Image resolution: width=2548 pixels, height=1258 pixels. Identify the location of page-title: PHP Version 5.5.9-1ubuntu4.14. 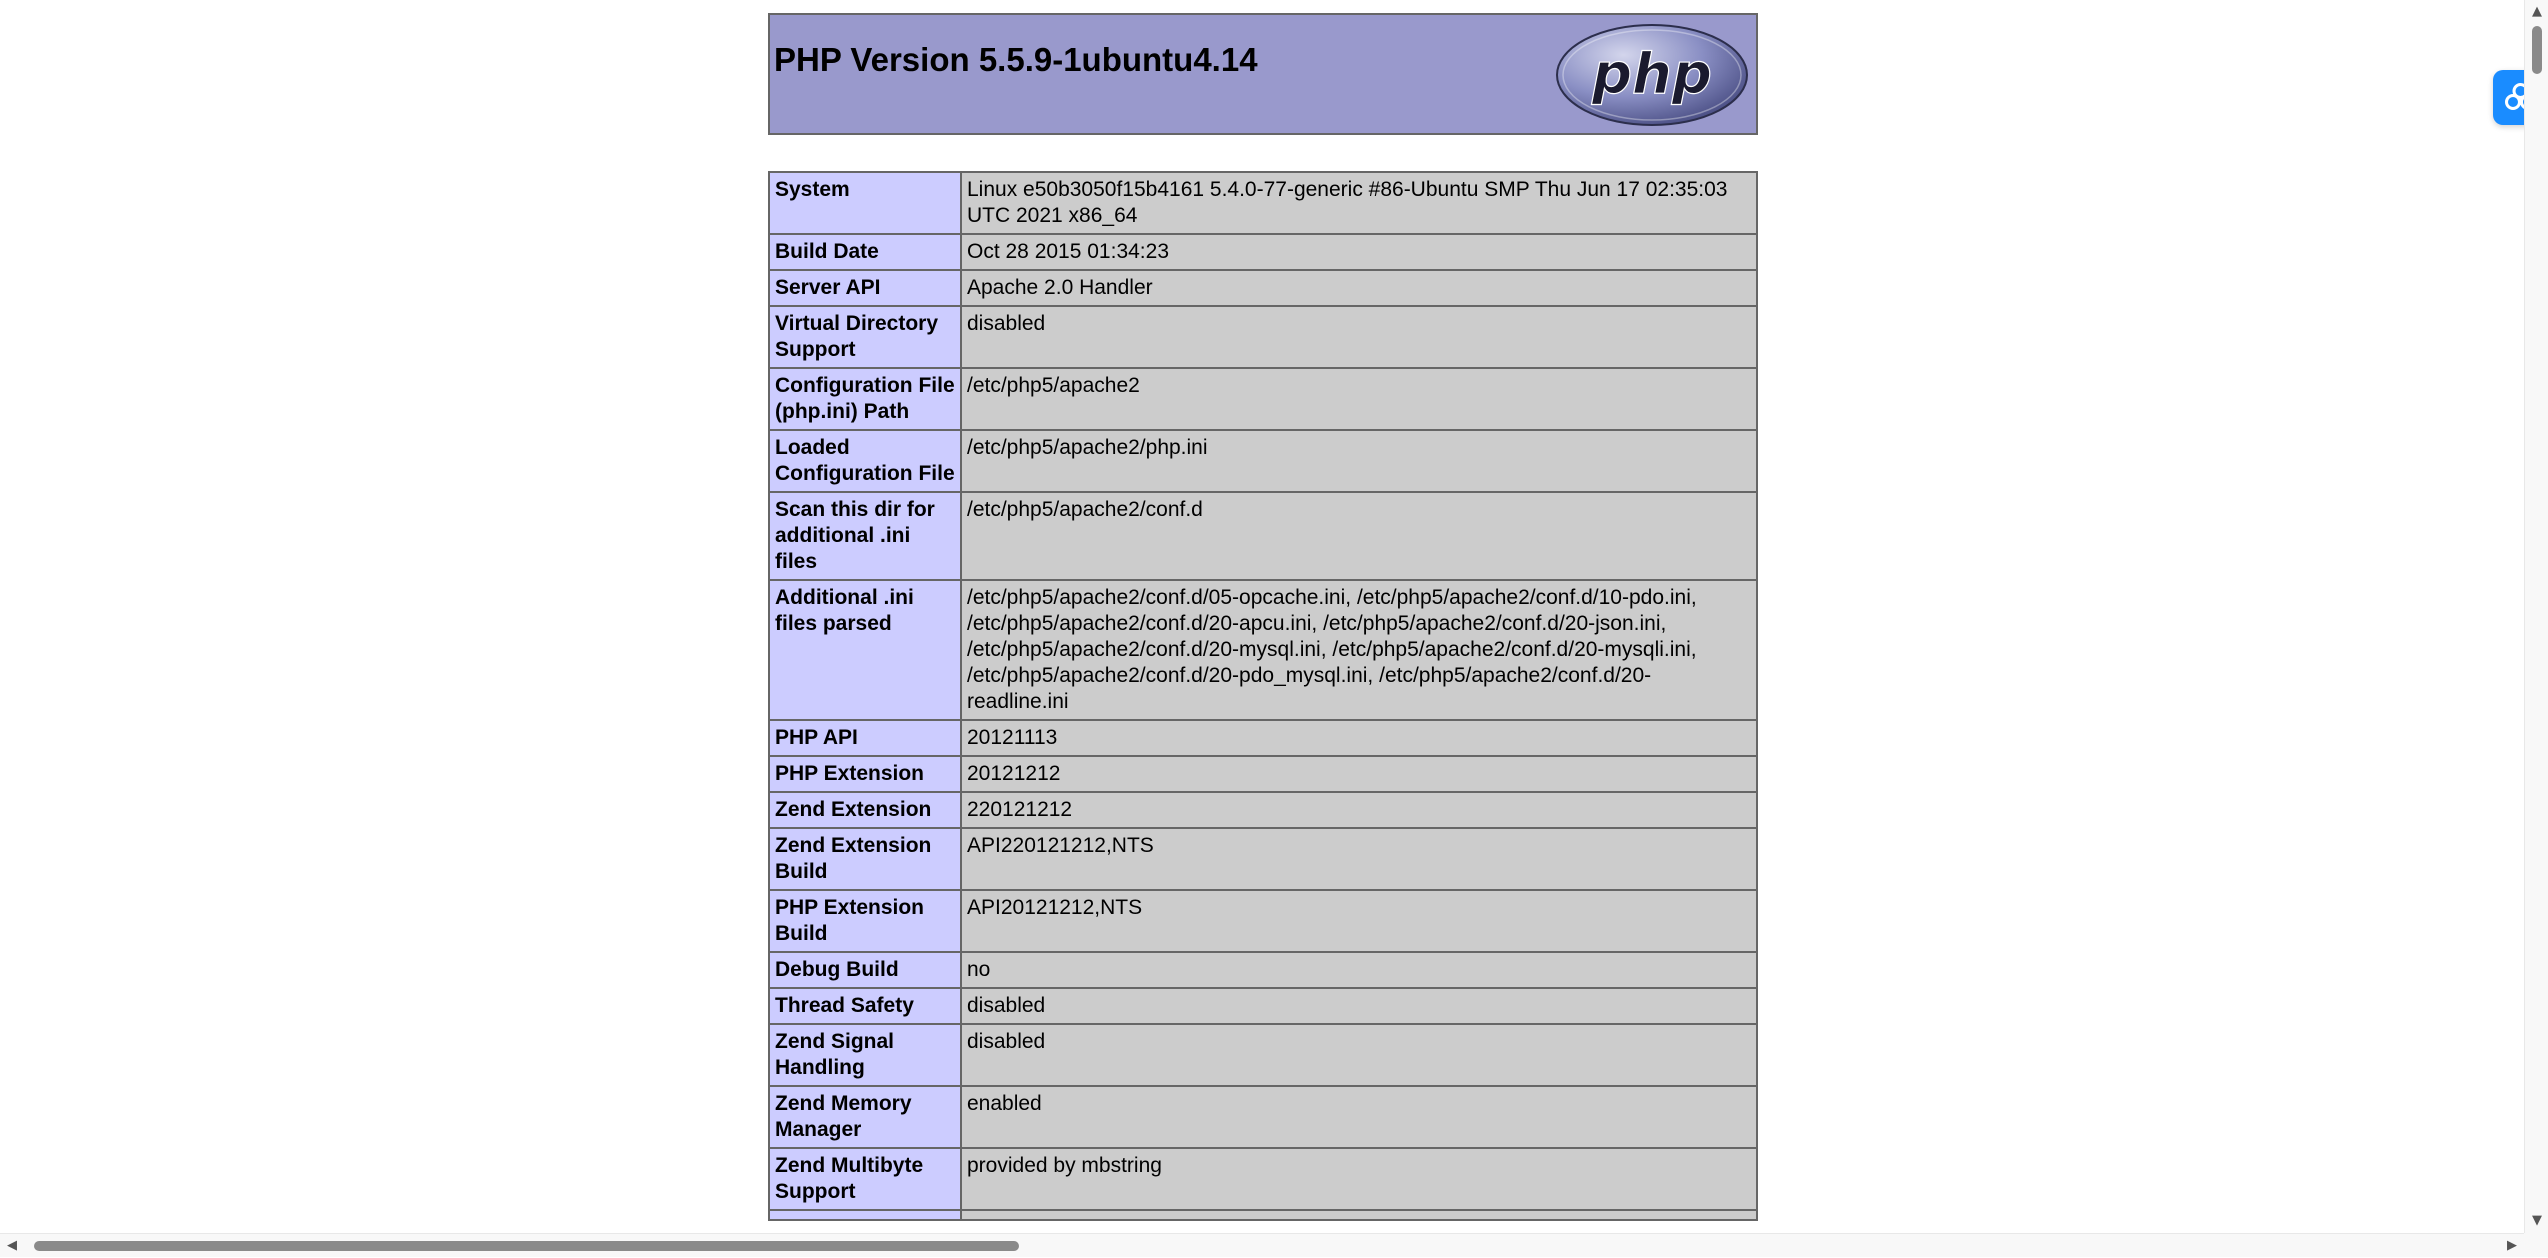
(1016, 60).